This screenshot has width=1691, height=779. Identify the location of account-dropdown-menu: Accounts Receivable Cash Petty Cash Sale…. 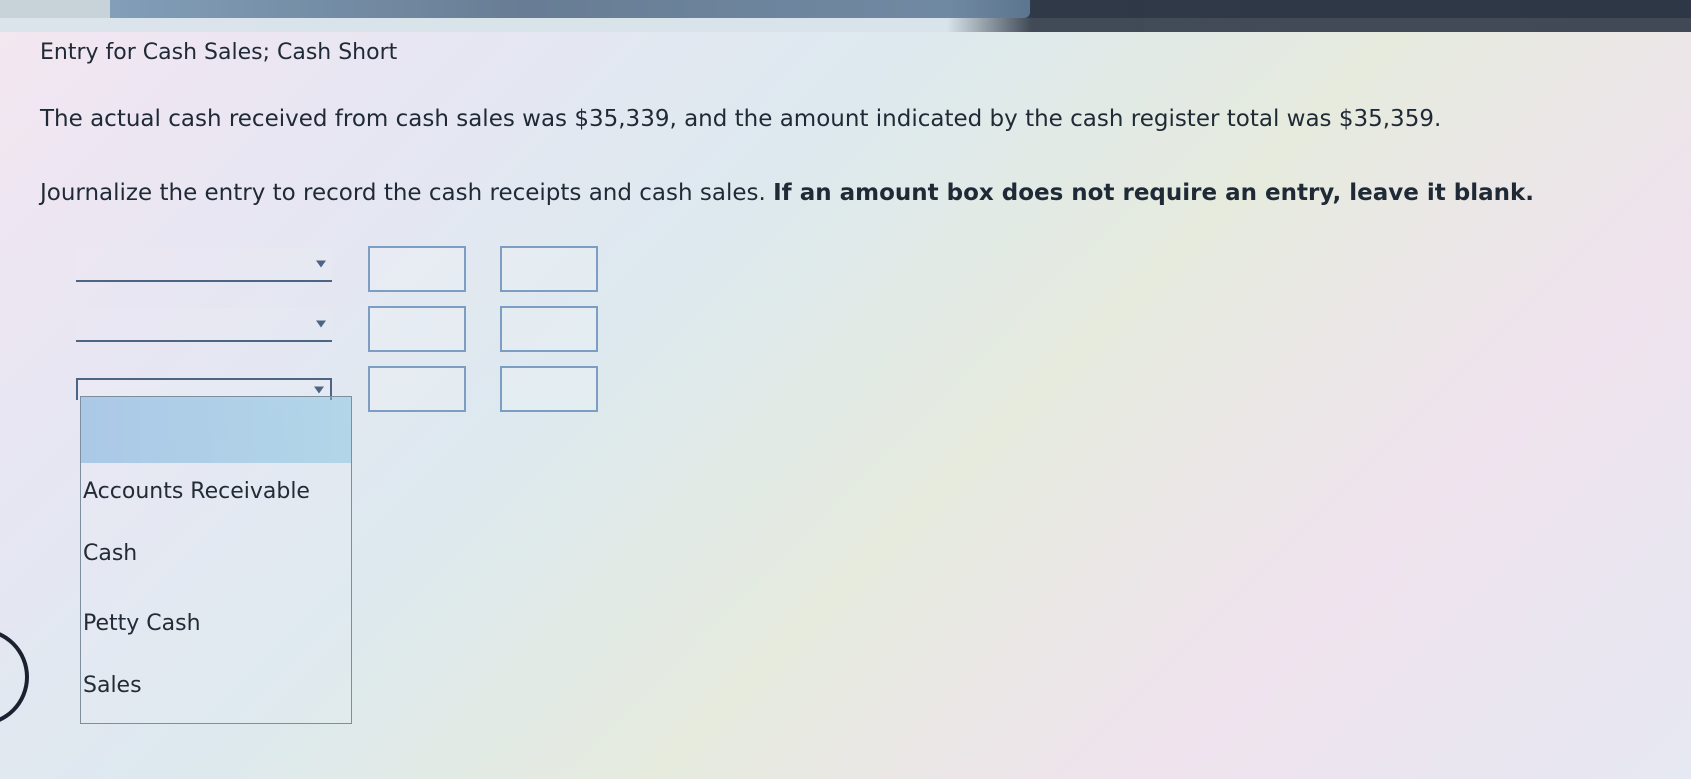
(216, 560).